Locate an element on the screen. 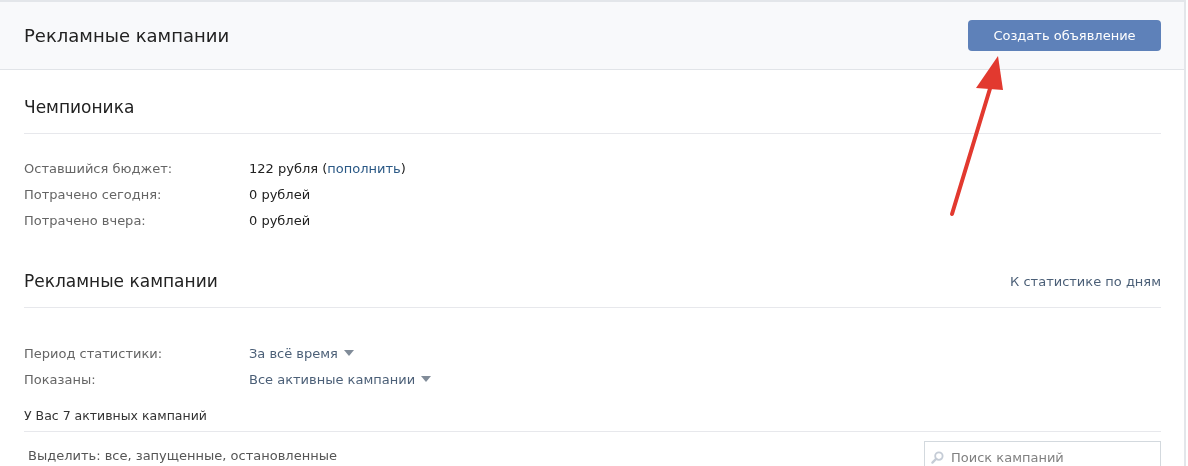 This screenshot has width=1188, height=466. search-field: Поиск кампаний is located at coordinates (1042, 453).